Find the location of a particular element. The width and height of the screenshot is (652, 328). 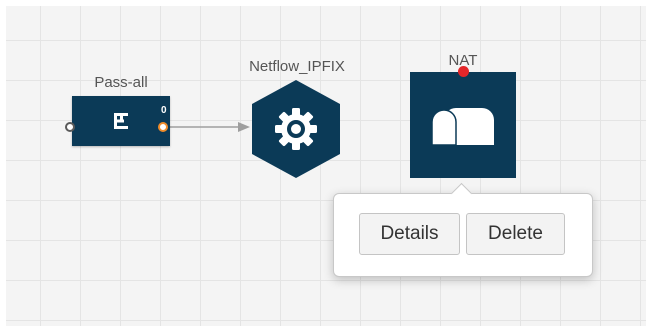

mailbox-icon is located at coordinates (462, 127).